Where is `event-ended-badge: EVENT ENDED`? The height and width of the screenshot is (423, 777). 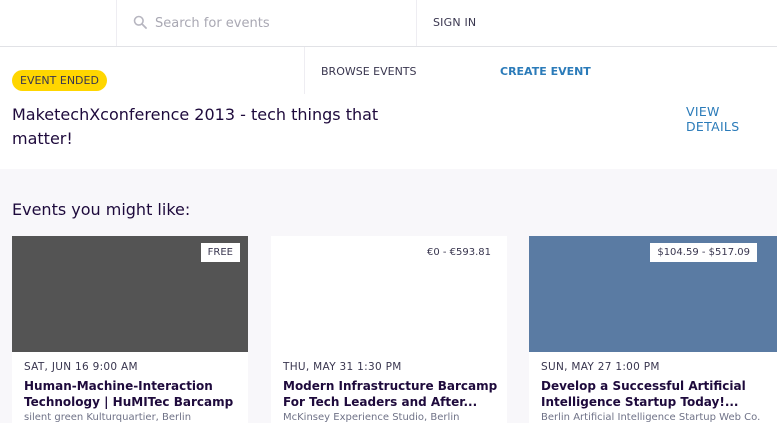
event-ended-badge: EVENT ENDED is located at coordinates (59, 80).